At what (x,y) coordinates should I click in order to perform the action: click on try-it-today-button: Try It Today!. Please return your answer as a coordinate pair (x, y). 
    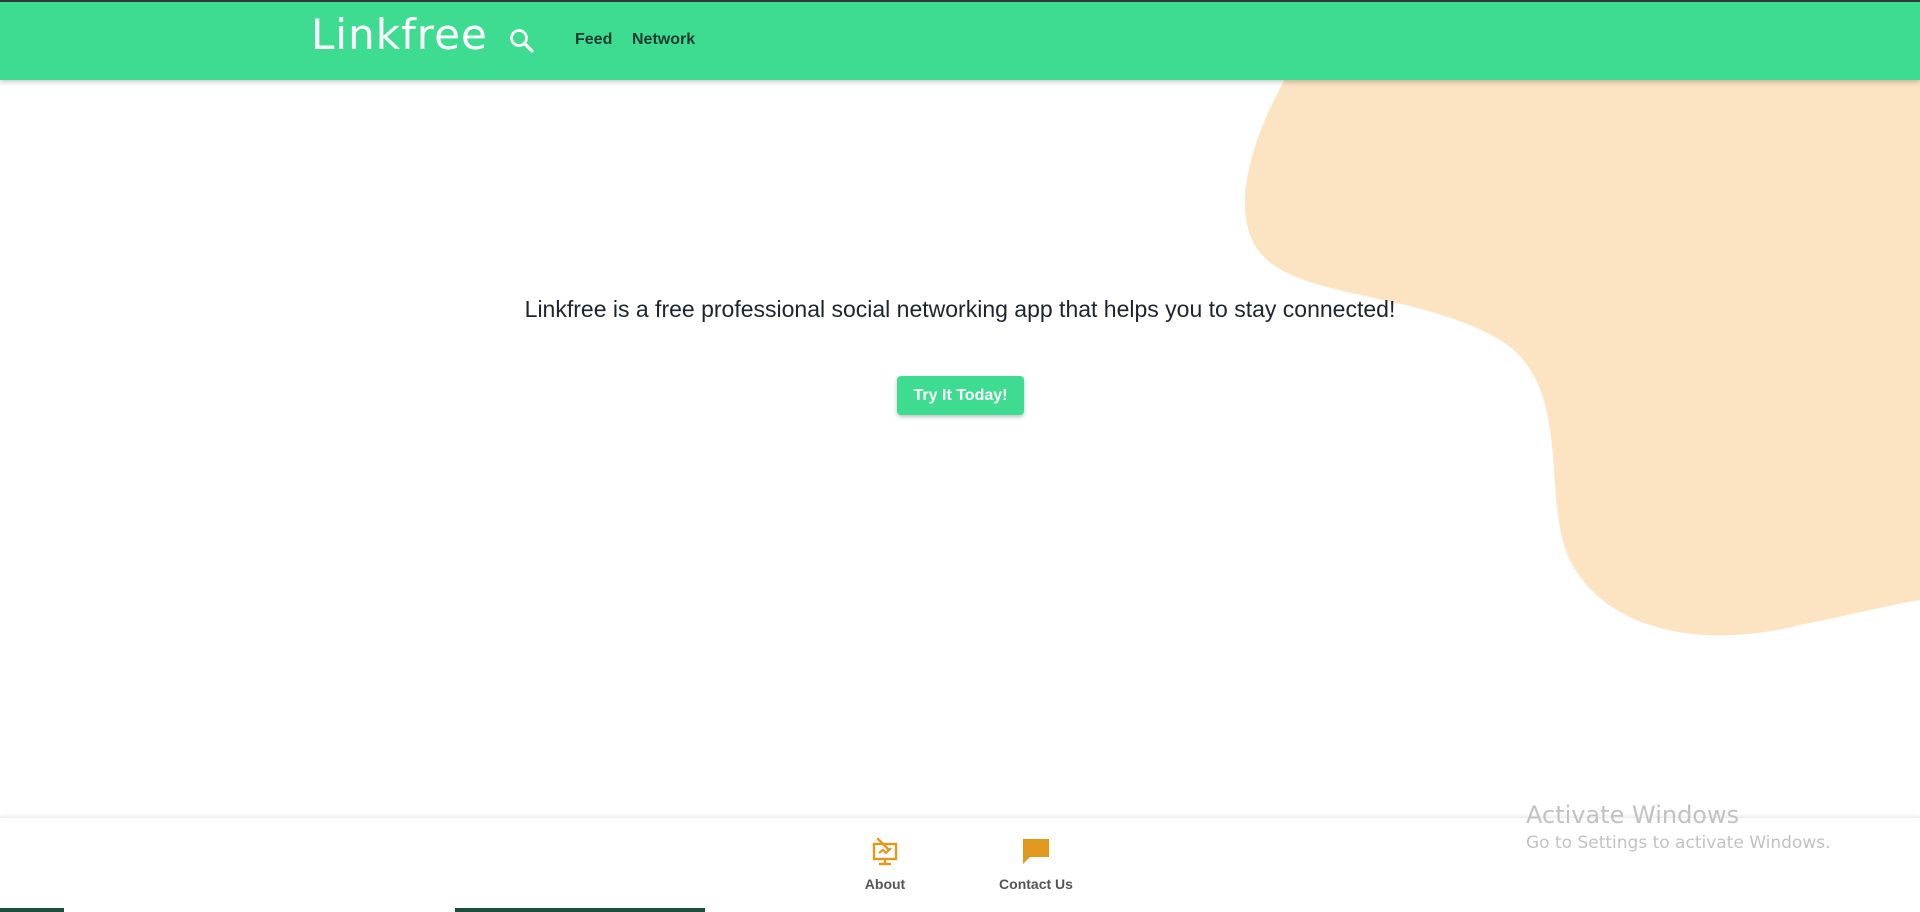
    Looking at the image, I should click on (960, 395).